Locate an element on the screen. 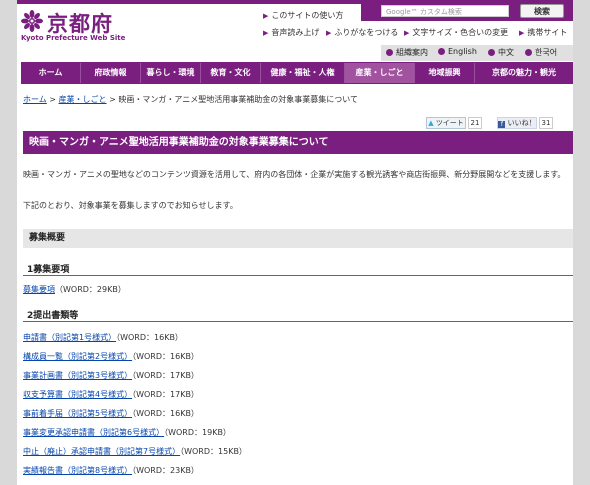 This screenshot has width=590, height=485. lang-organization: 組織案内 is located at coordinates (407, 52).